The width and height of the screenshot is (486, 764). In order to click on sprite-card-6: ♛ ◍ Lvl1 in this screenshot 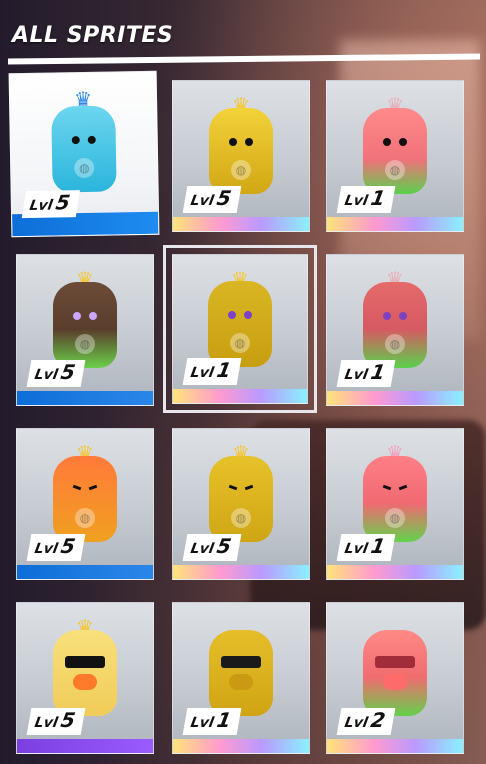, I will do `click(395, 330)`.